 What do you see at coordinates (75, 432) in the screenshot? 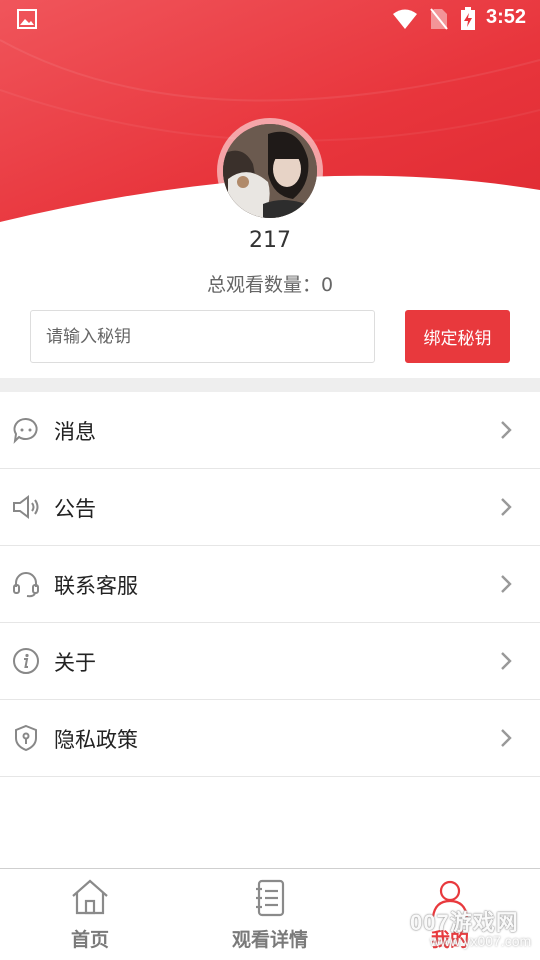
I see `menu-item-label: 消息` at bounding box center [75, 432].